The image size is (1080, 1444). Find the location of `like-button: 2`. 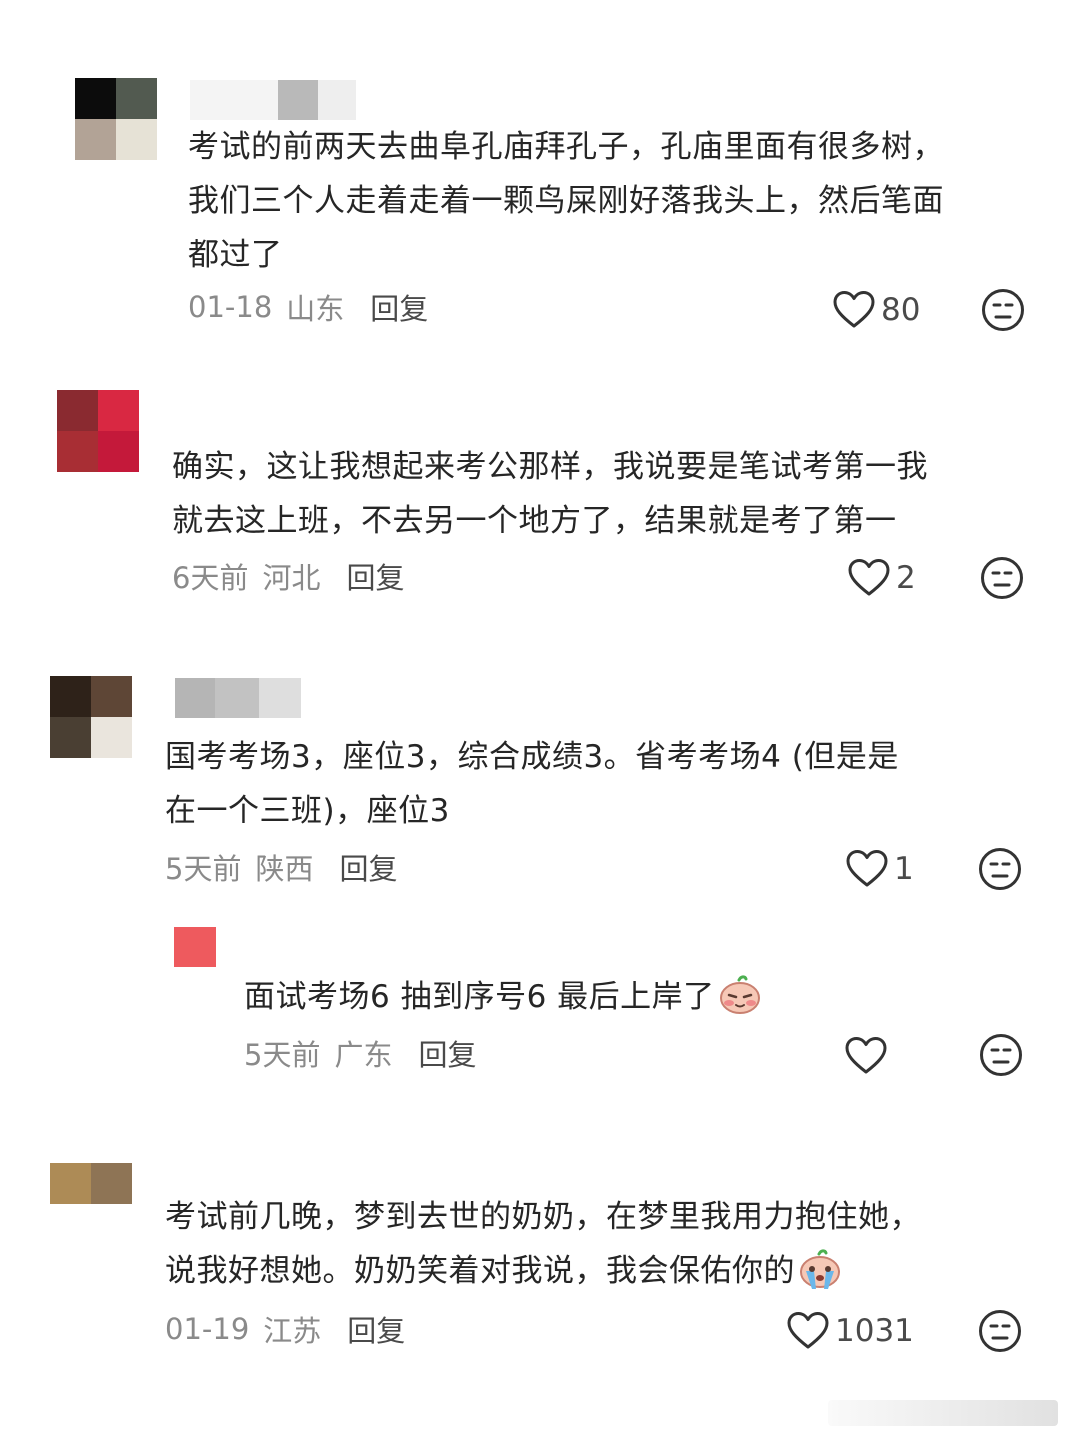

like-button: 2 is located at coordinates (882, 578).